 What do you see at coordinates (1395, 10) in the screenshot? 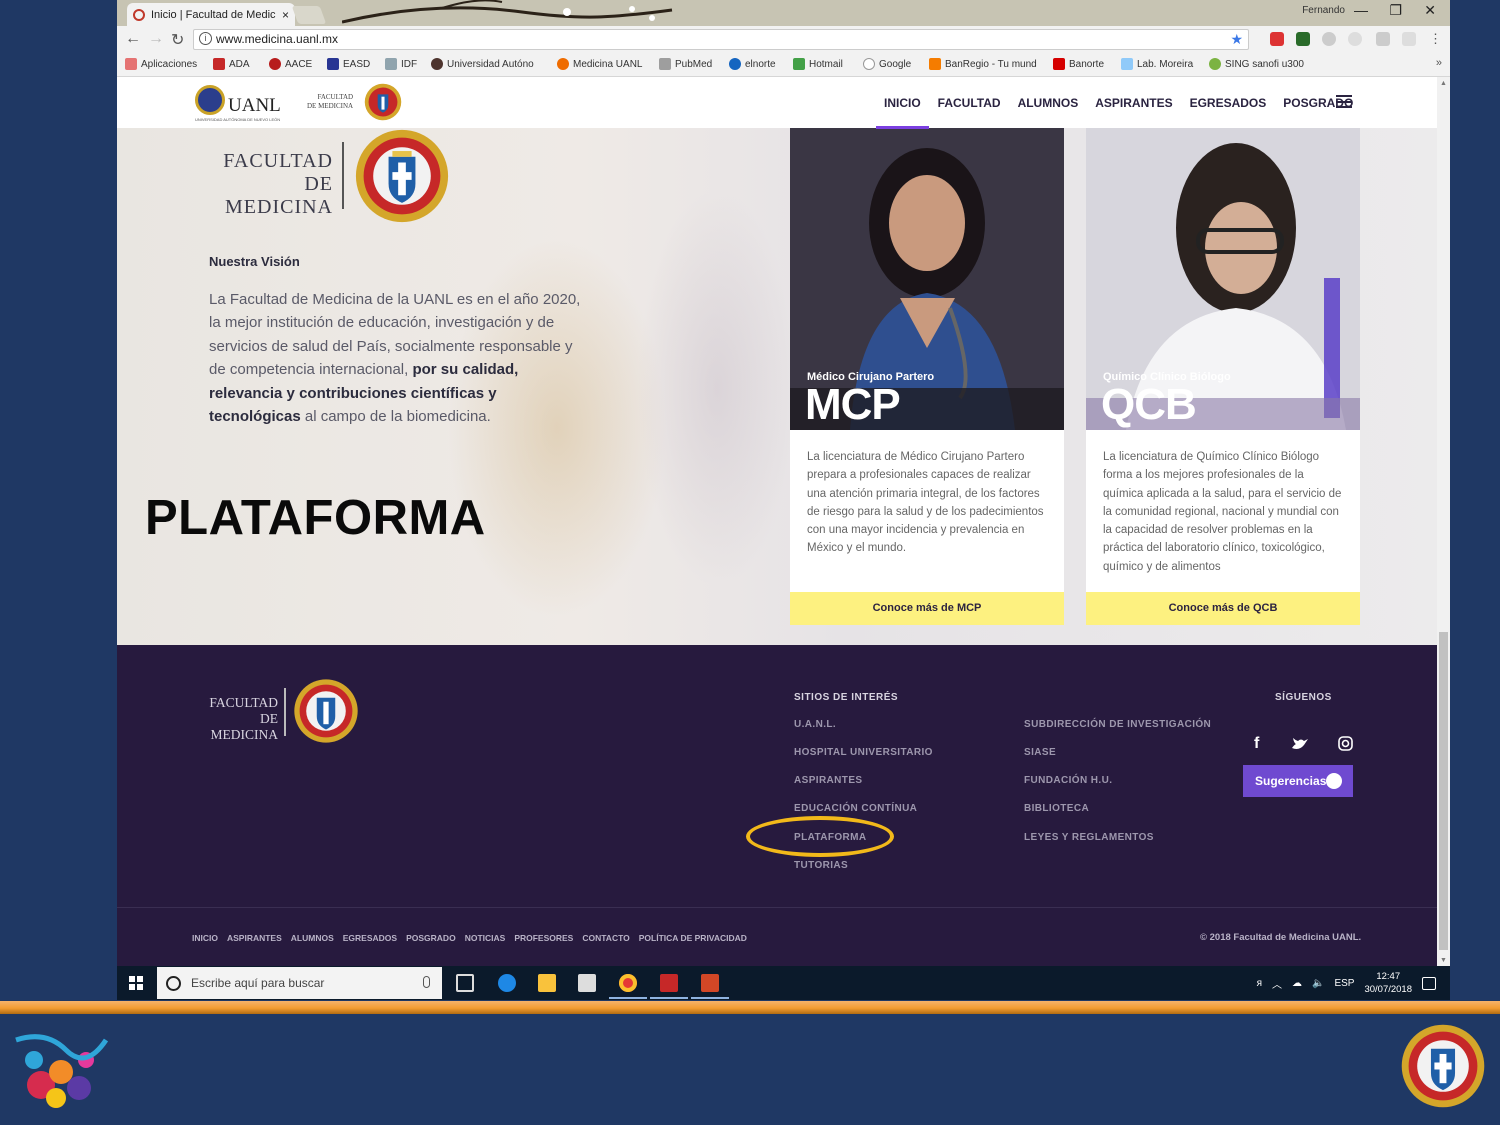
I see `restore-icon: ❐` at bounding box center [1395, 10].